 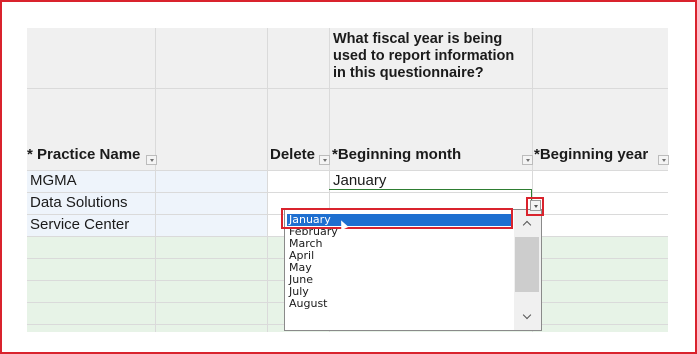 What do you see at coordinates (397, 218) in the screenshot?
I see `selected-option-highlight` at bounding box center [397, 218].